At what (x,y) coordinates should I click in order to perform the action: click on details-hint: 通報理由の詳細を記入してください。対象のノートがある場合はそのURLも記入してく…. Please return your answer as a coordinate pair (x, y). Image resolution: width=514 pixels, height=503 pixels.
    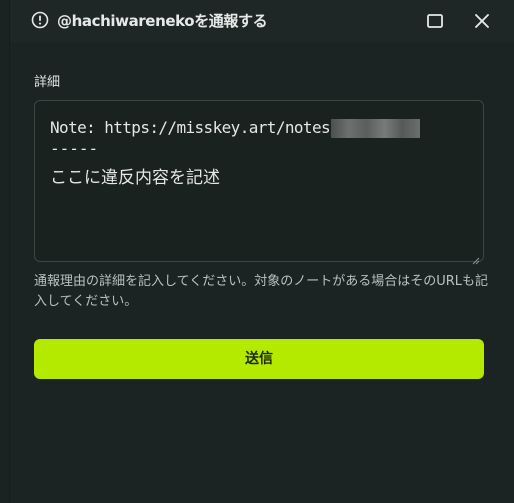
    Looking at the image, I should click on (261, 291).